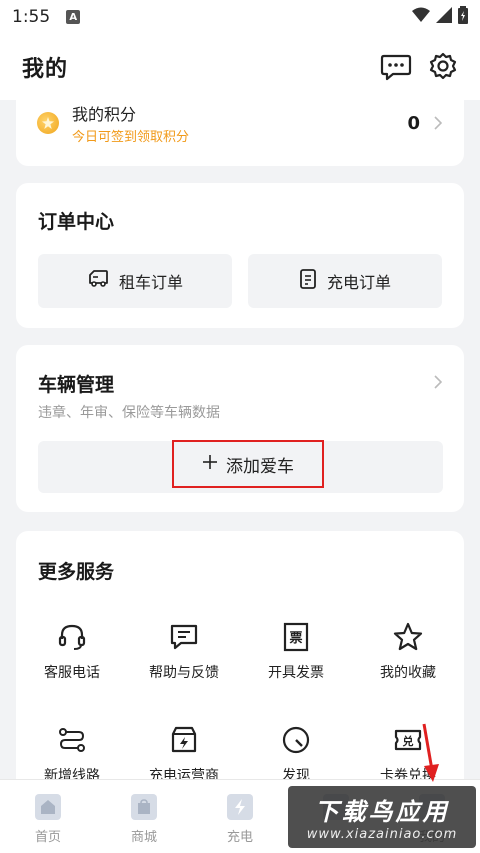 The image size is (480, 853). Describe the element at coordinates (296, 740) in the screenshot. I see `compass-icon` at that location.